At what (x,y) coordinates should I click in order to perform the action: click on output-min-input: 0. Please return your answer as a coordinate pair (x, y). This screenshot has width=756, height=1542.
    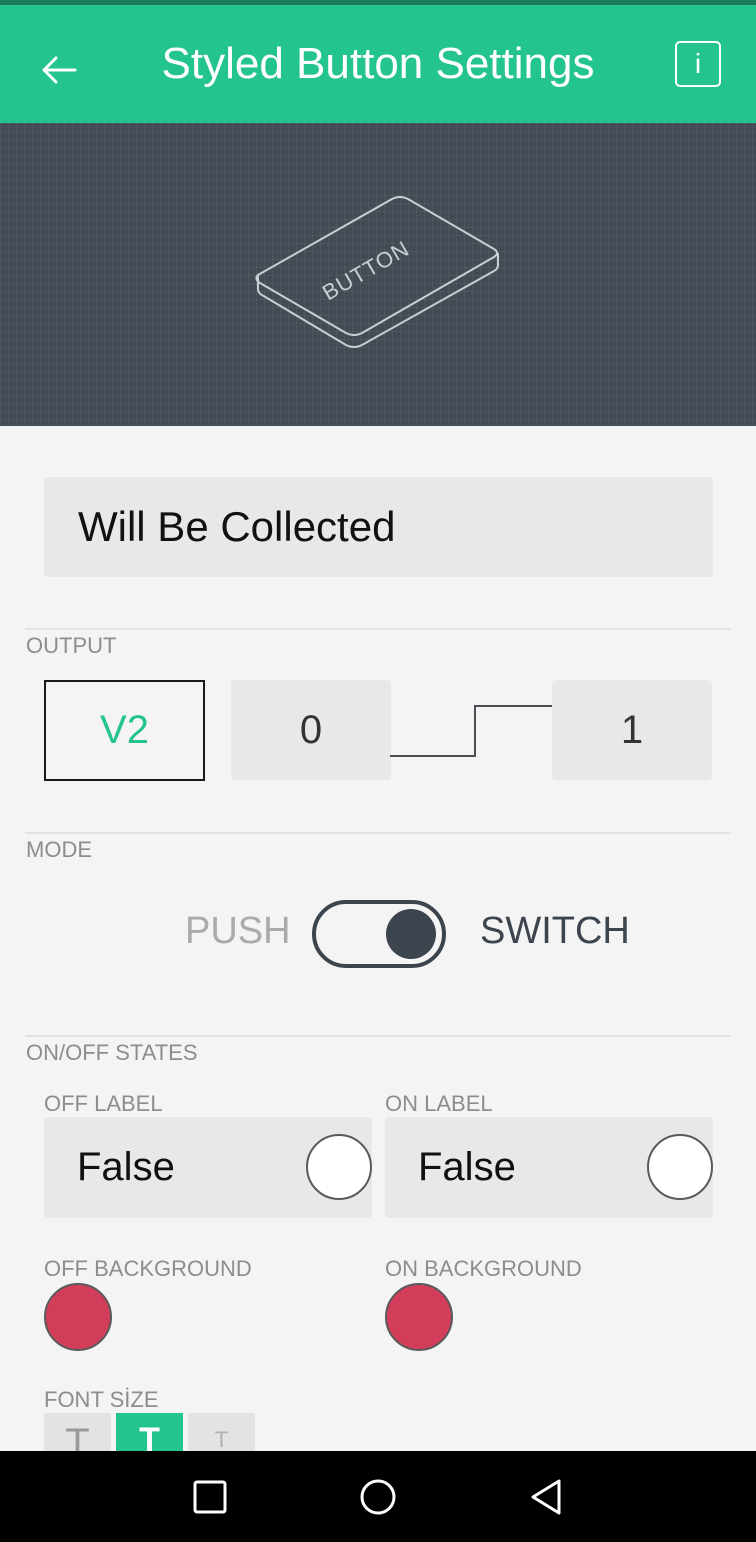
    Looking at the image, I should click on (311, 730).